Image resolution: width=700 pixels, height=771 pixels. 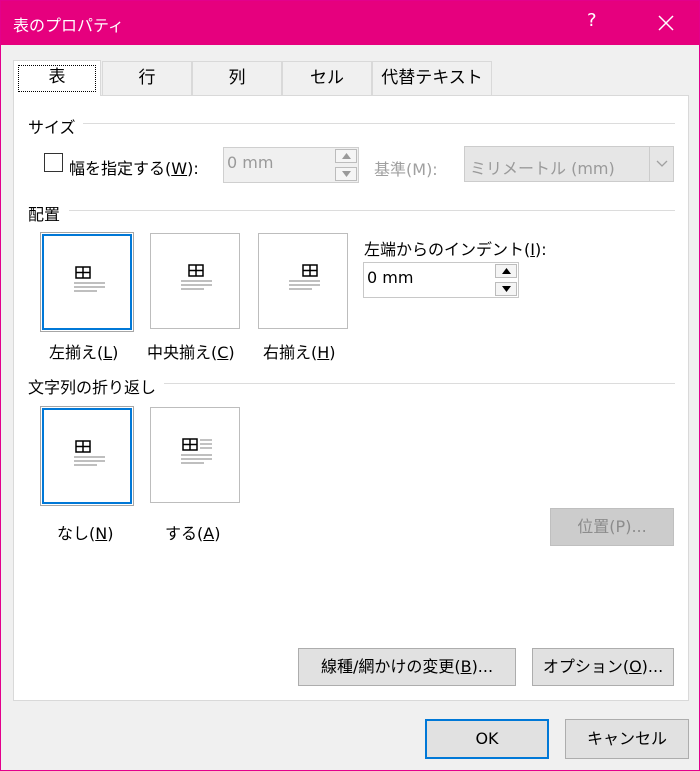 What do you see at coordinates (196, 451) in the screenshot?
I see `wrap-around-icon` at bounding box center [196, 451].